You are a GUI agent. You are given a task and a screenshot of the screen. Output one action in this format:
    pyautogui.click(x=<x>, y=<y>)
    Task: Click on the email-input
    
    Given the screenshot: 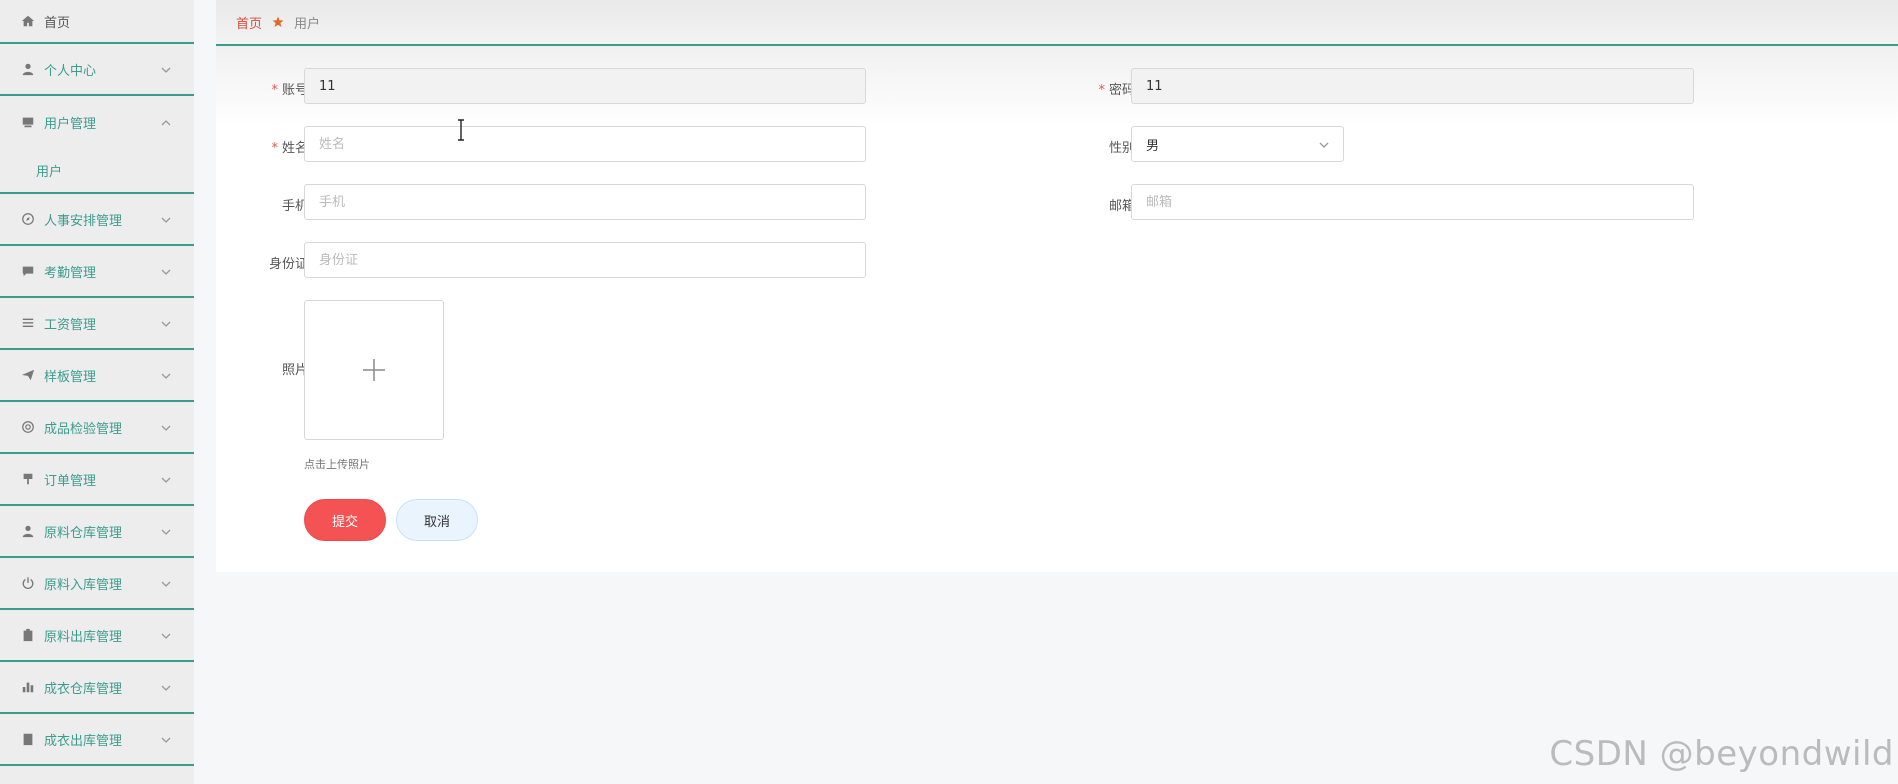 What is the action you would take?
    pyautogui.click(x=1412, y=202)
    